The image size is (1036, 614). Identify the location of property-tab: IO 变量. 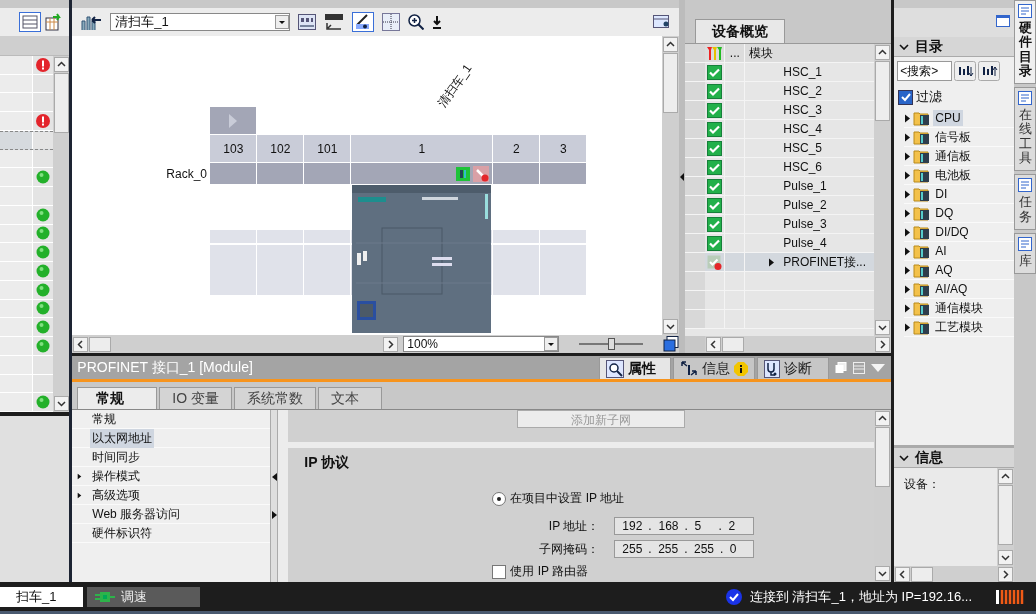
(195, 398).